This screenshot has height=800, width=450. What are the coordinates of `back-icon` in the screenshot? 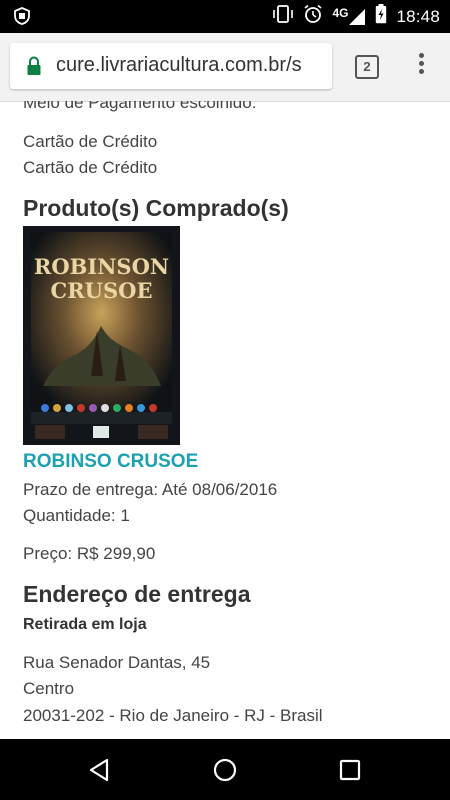 It's located at (100, 770).